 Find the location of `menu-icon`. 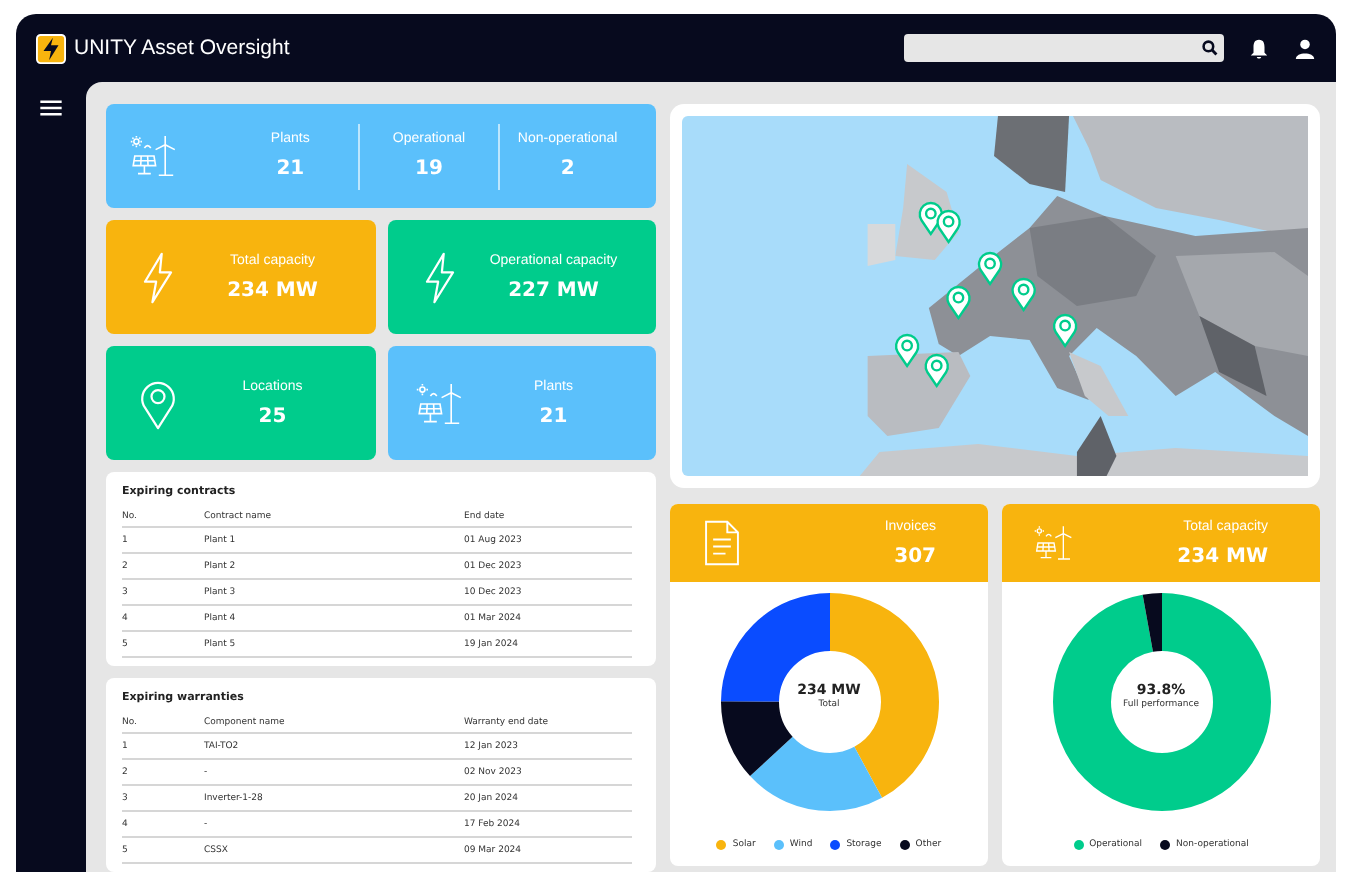

menu-icon is located at coordinates (51, 108).